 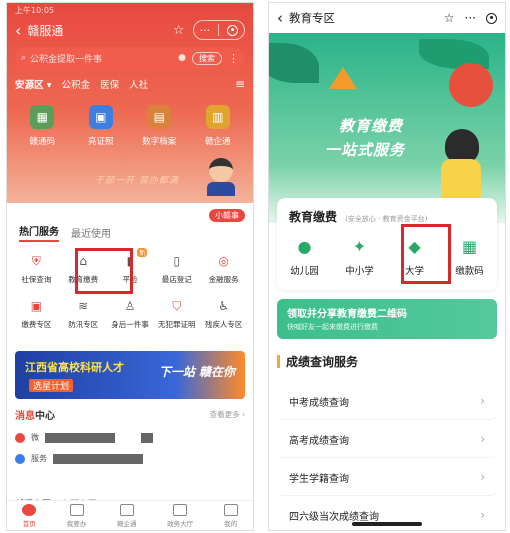 I want to click on quick-entry-code: ▦ 赣通码, so click(x=42, y=126).